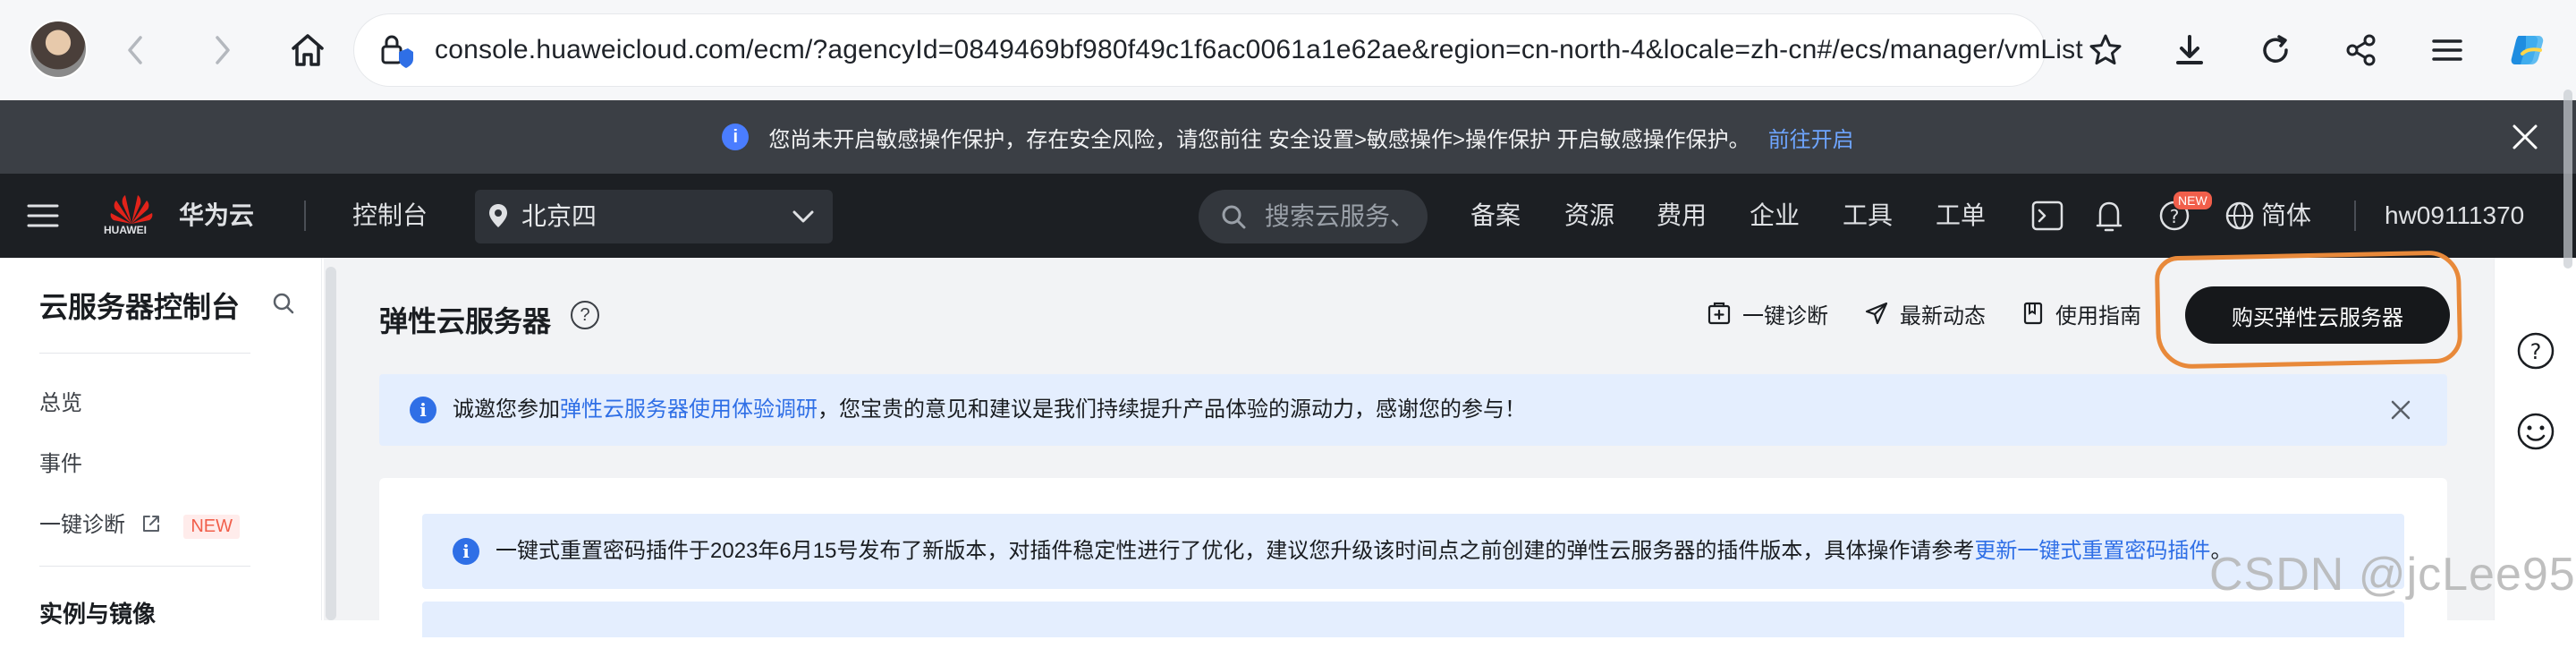 The width and height of the screenshot is (2576, 657). Describe the element at coordinates (1943, 315) in the screenshot. I see `latest-news-label: 最新动态` at that location.